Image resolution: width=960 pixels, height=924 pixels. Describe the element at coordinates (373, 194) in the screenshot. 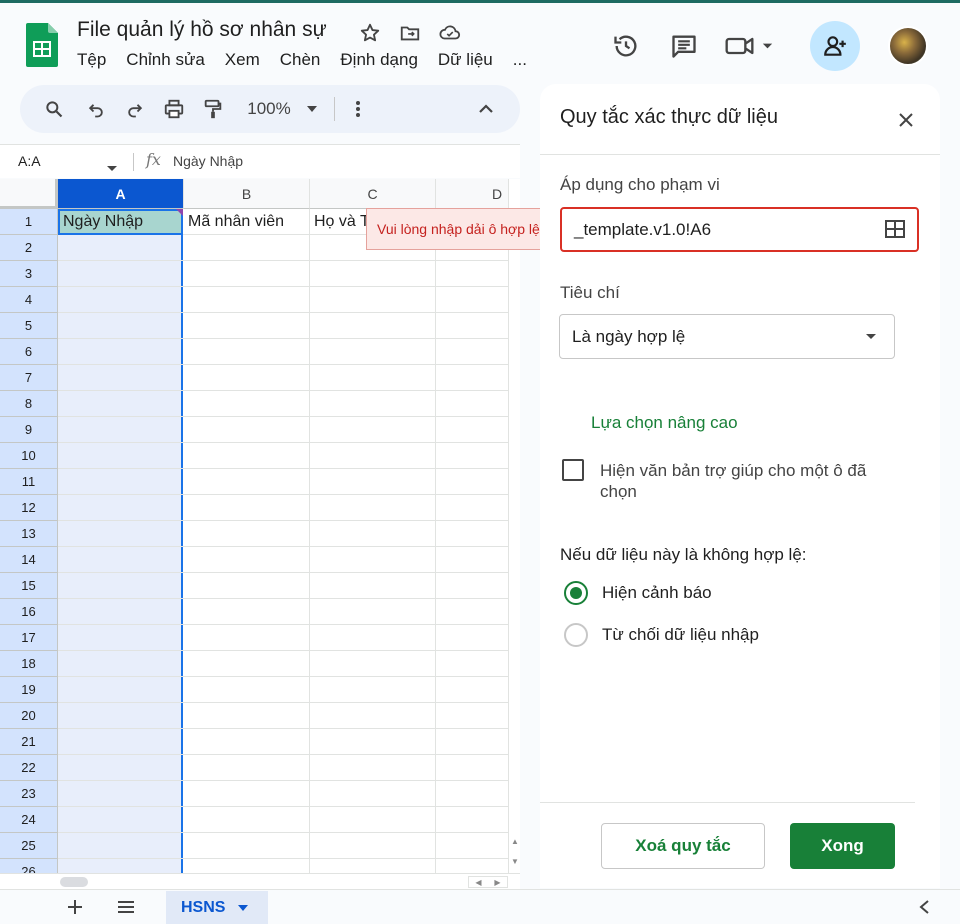

I see `column-header-c: C` at that location.